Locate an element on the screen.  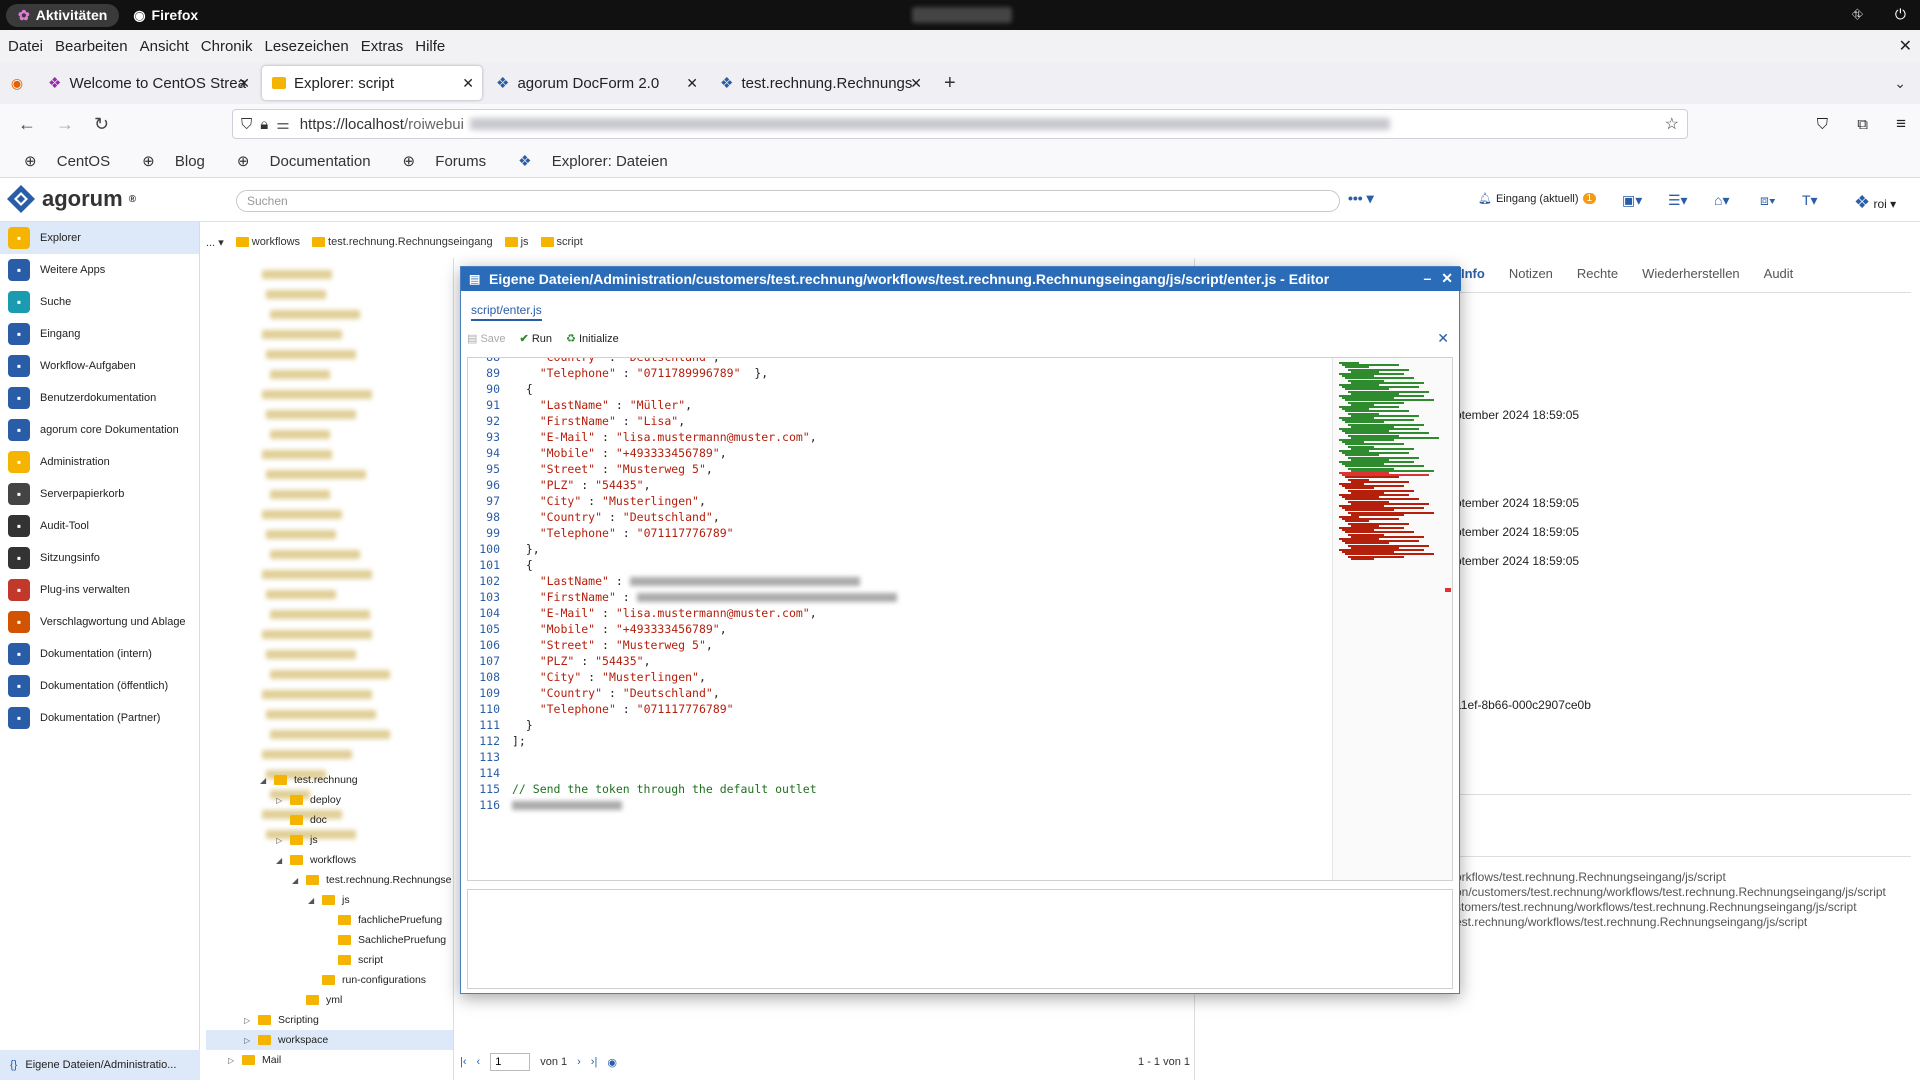
output-console is located at coordinates (960, 939).